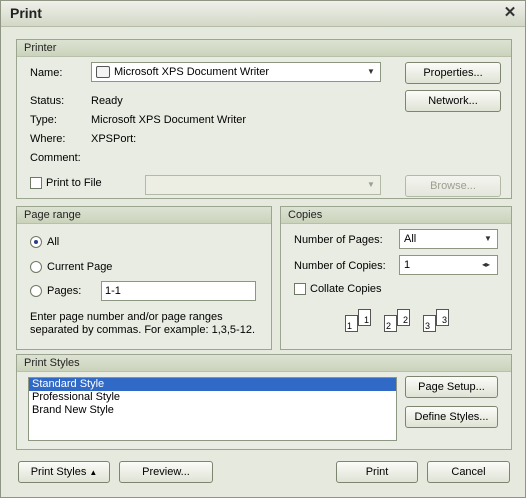 This screenshot has width=526, height=498. Describe the element at coordinates (53, 242) in the screenshot. I see `all-radio-label: All` at that location.